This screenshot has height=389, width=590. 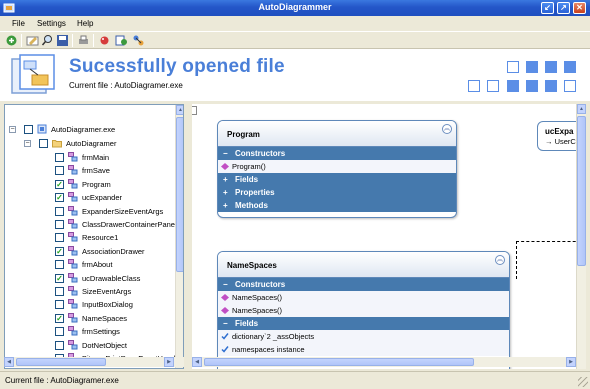 What do you see at coordinates (32, 40) in the screenshot?
I see `settings-icon` at bounding box center [32, 40].